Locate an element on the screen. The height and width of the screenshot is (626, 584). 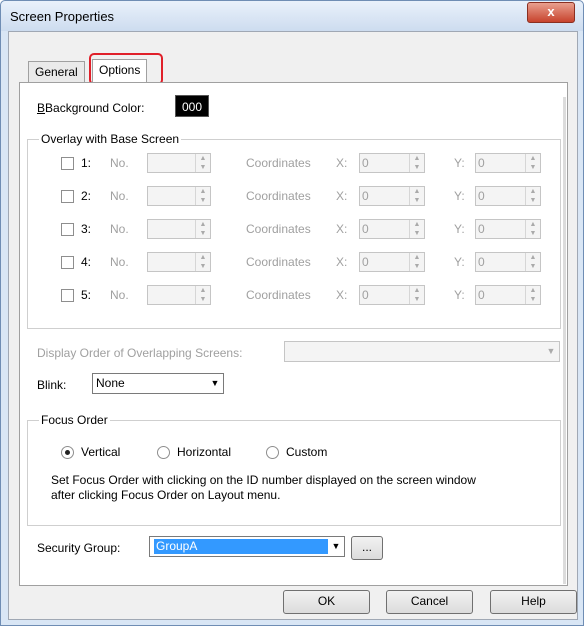
tab-general-label: General is located at coordinates (56, 72).